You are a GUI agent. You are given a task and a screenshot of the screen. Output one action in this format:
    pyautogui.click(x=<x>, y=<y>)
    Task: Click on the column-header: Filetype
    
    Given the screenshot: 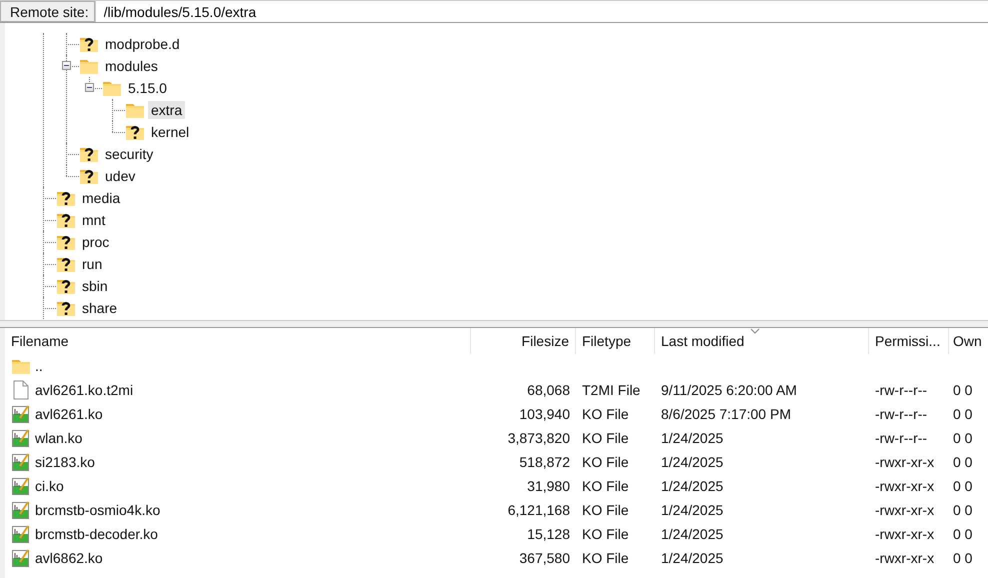 What is the action you would take?
    pyautogui.click(x=615, y=341)
    